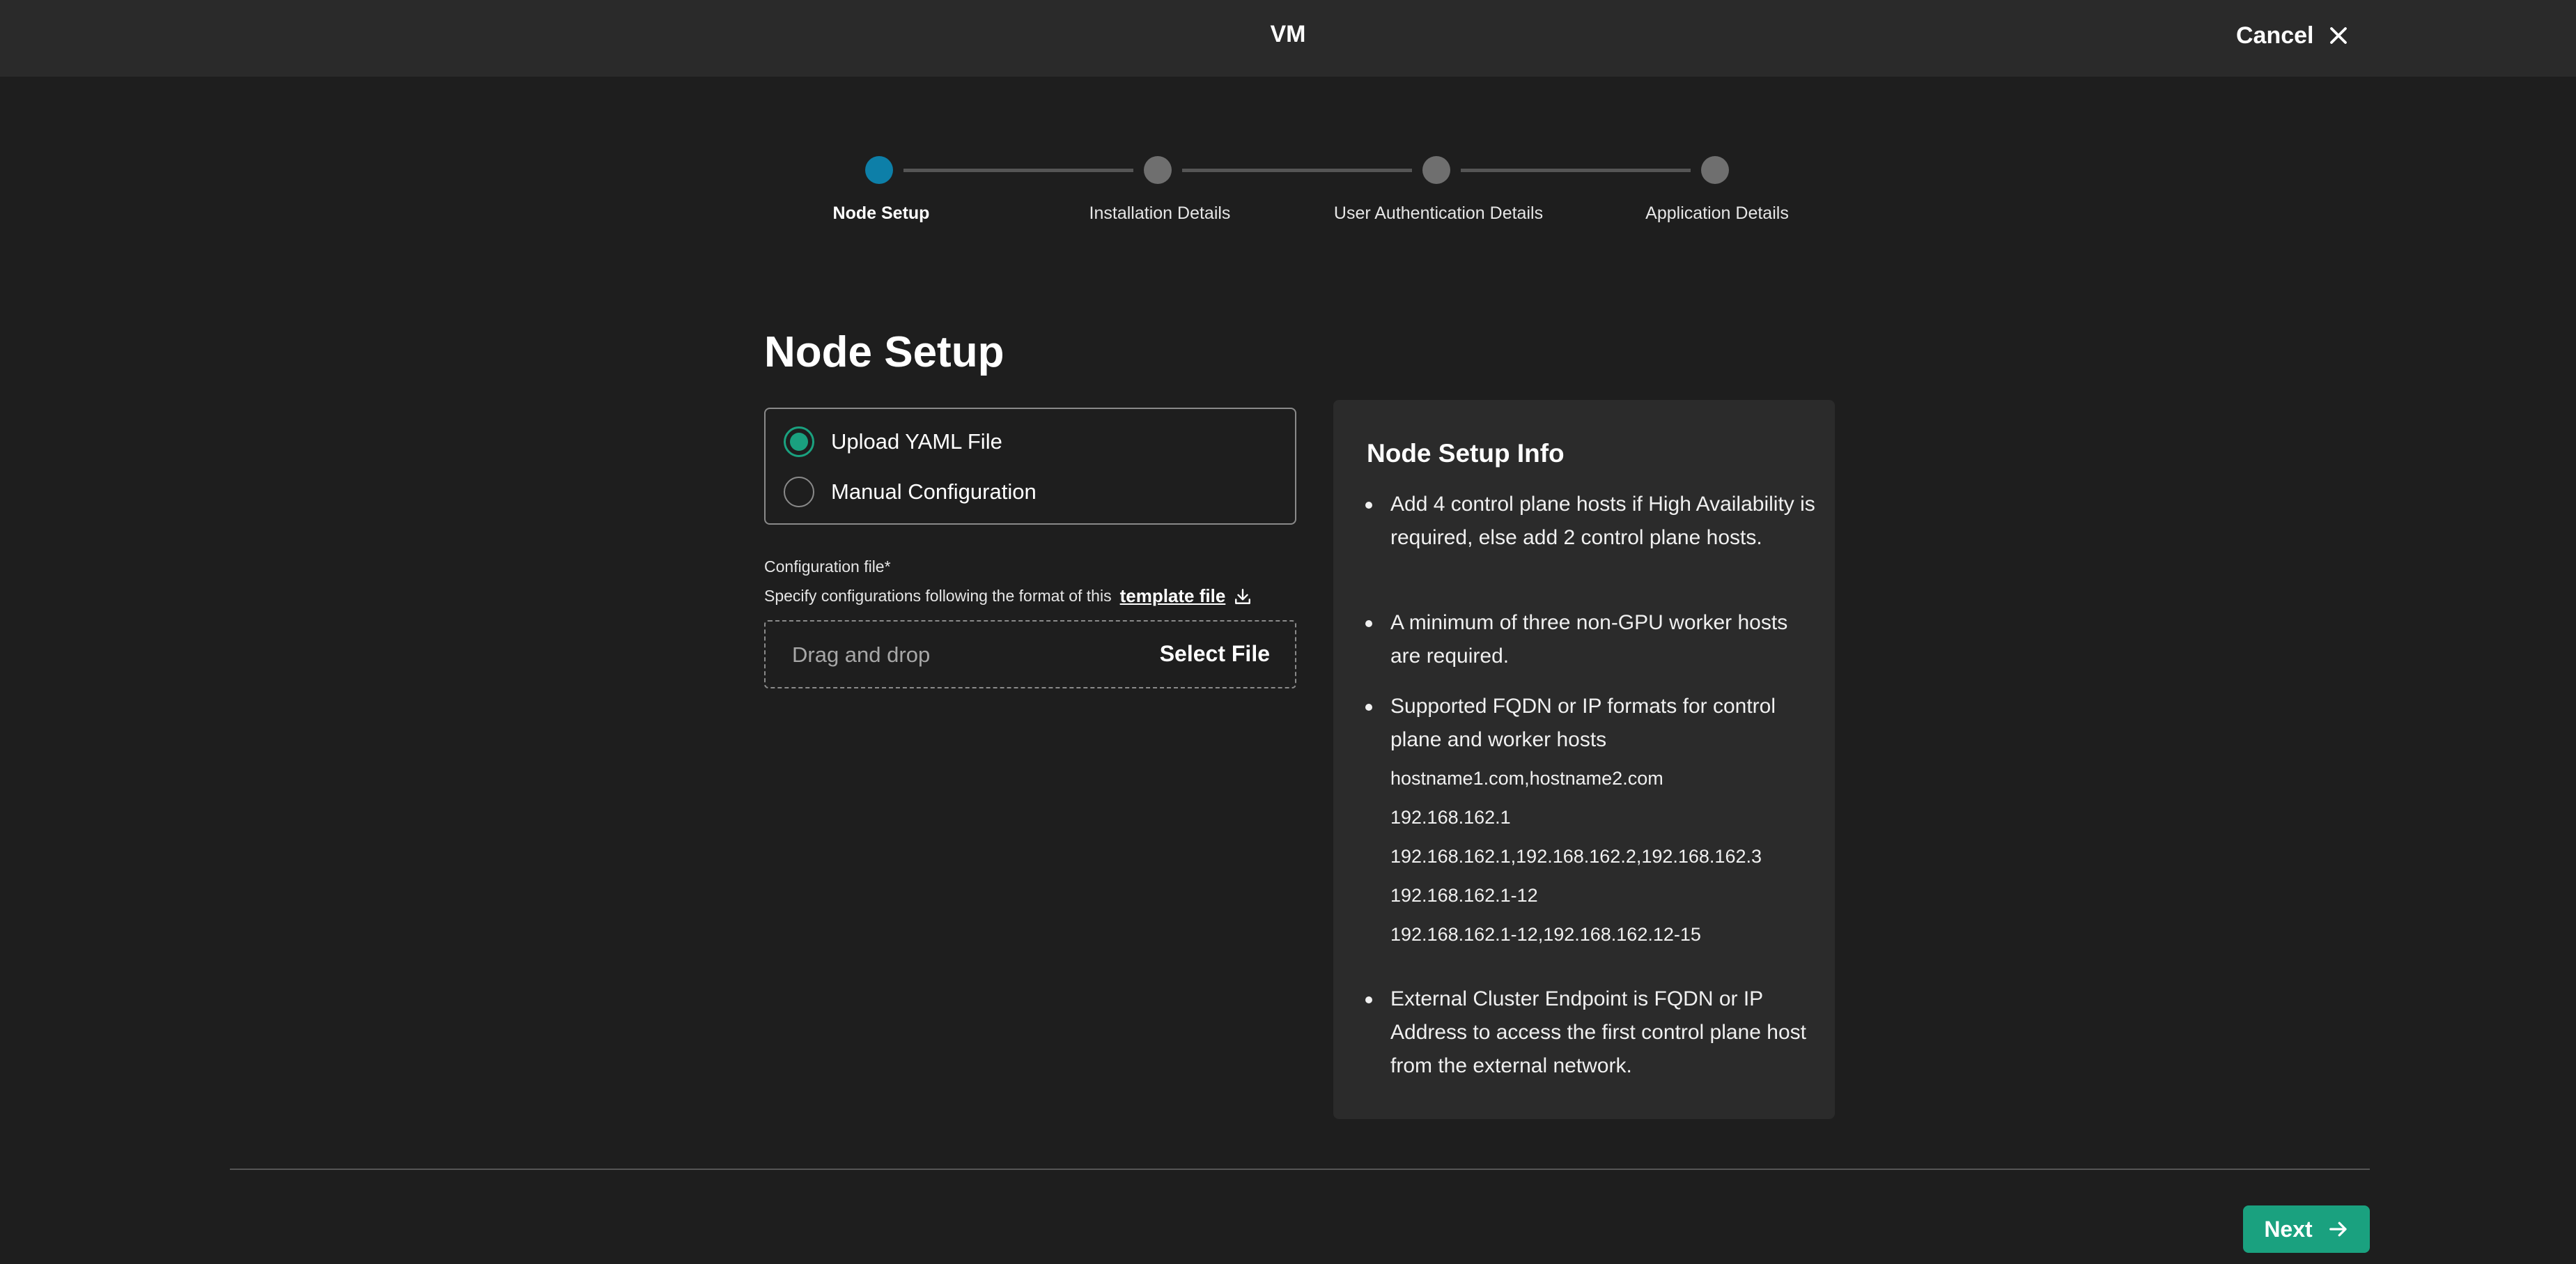  I want to click on radio-unchecked-icon, so click(799, 492).